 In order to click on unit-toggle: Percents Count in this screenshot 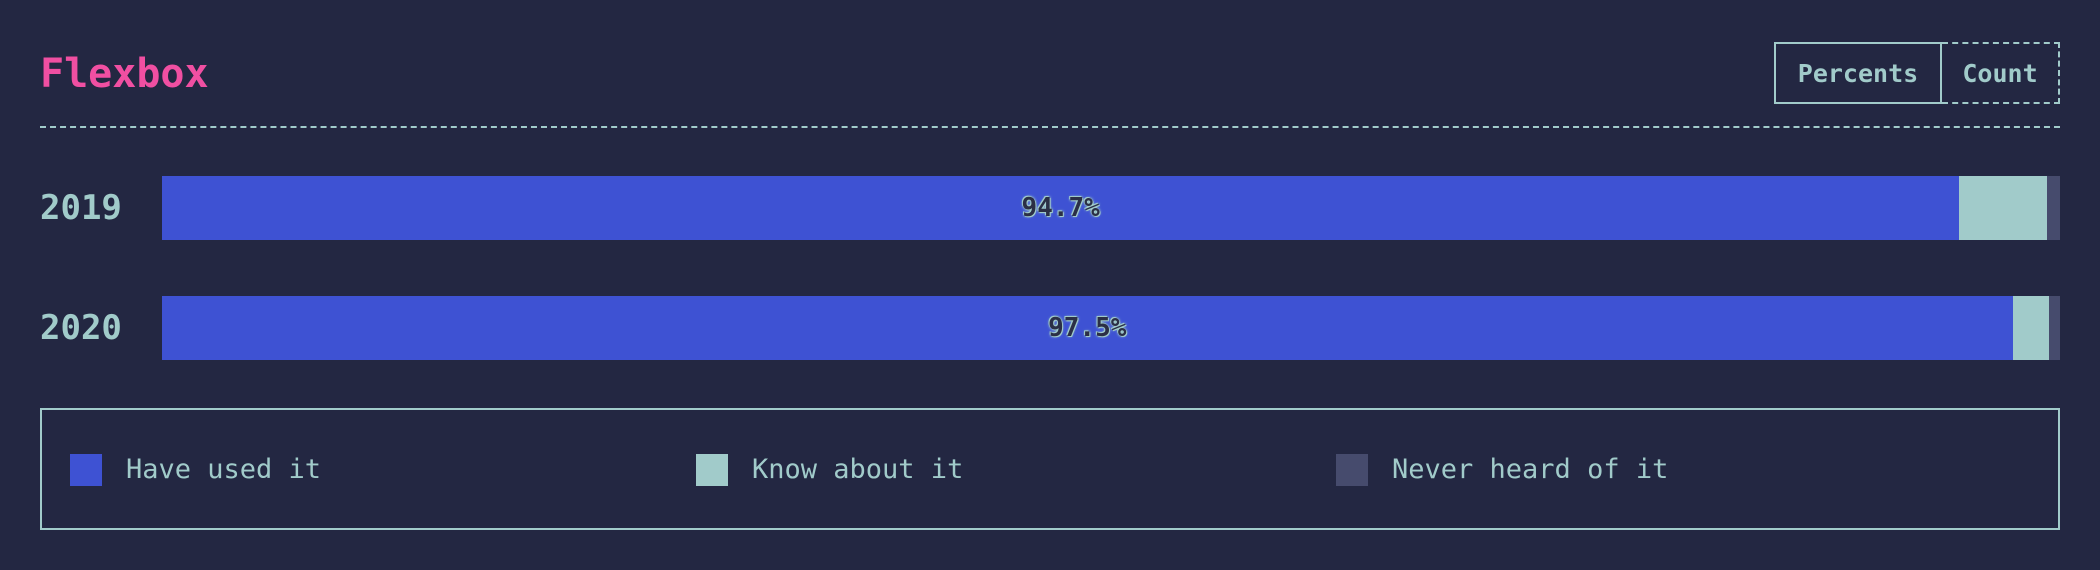, I will do `click(1917, 73)`.